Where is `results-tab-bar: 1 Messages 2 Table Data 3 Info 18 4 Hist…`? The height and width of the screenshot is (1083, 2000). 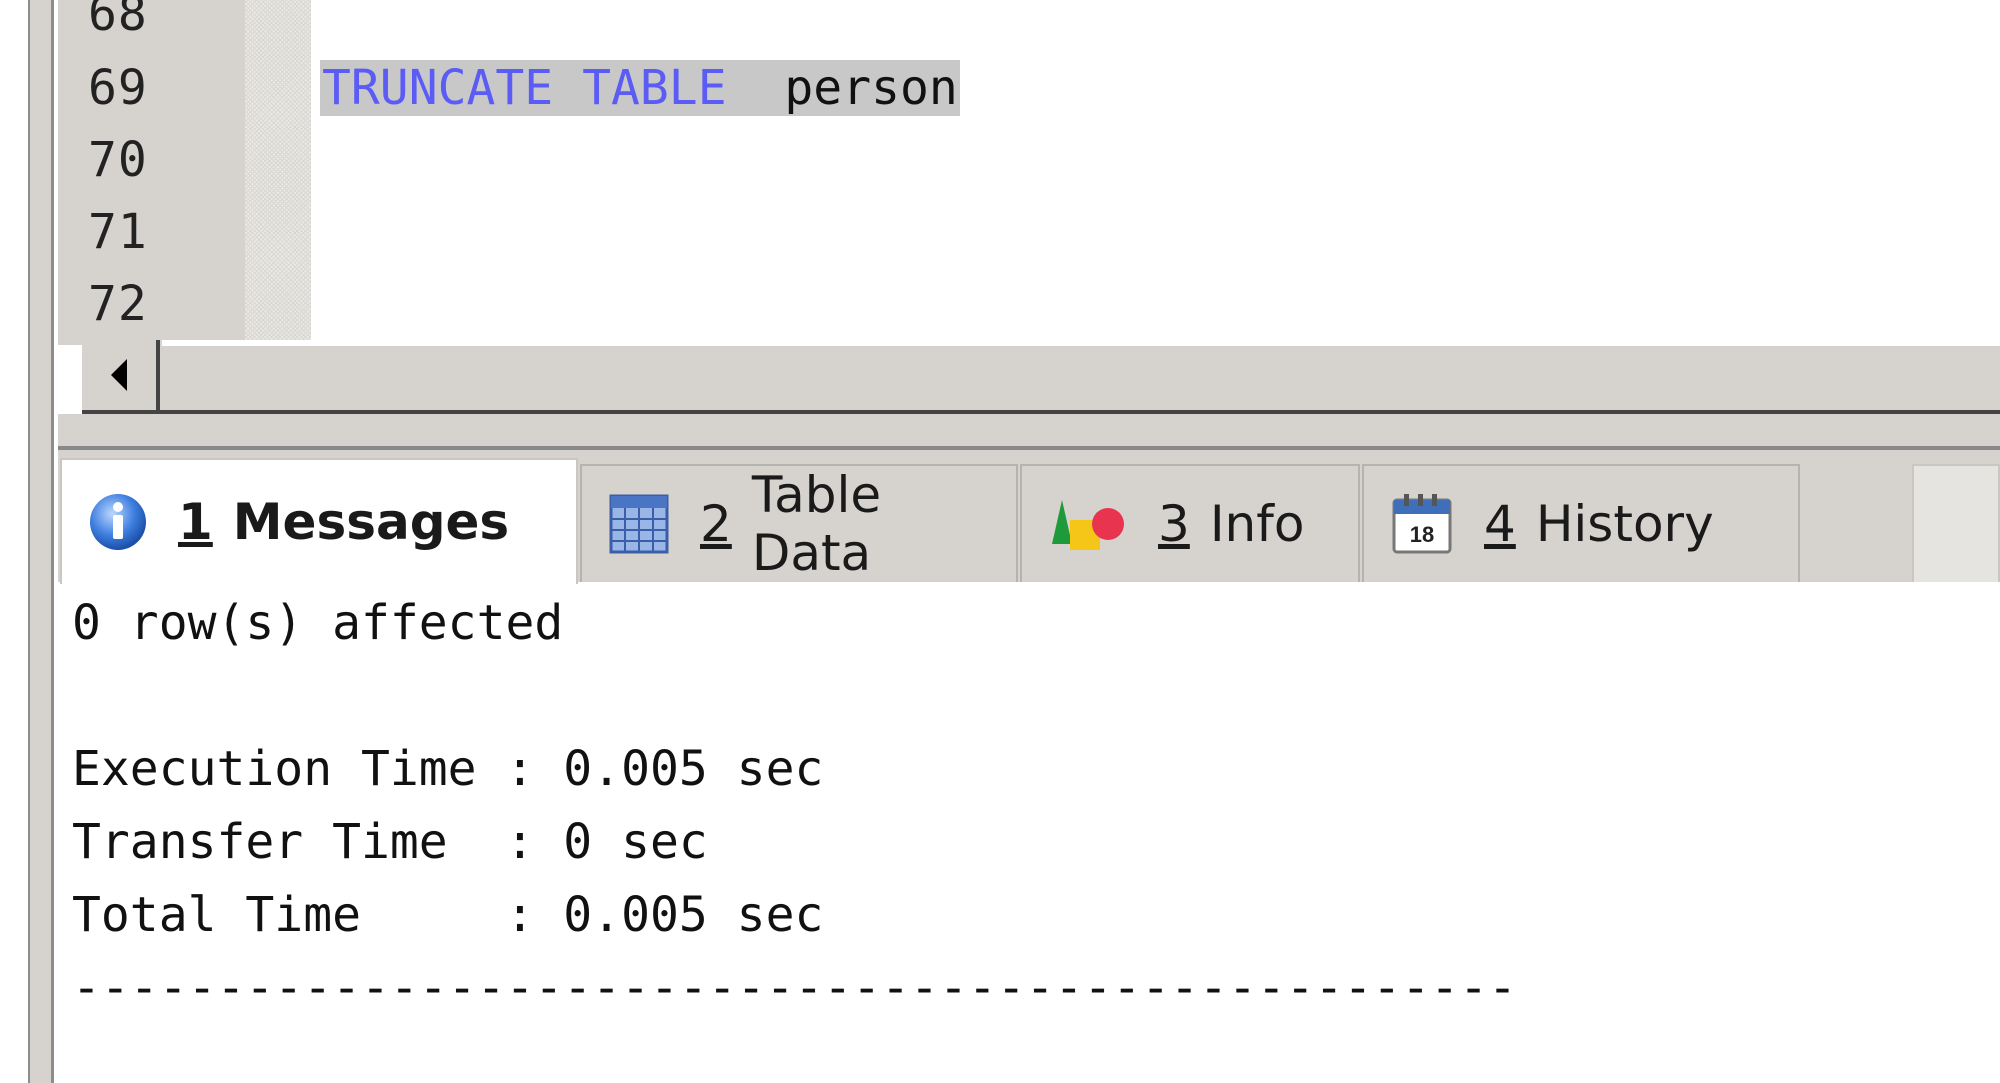 results-tab-bar: 1 Messages 2 Table Data 3 Info 18 4 Hist… is located at coordinates (1029, 517).